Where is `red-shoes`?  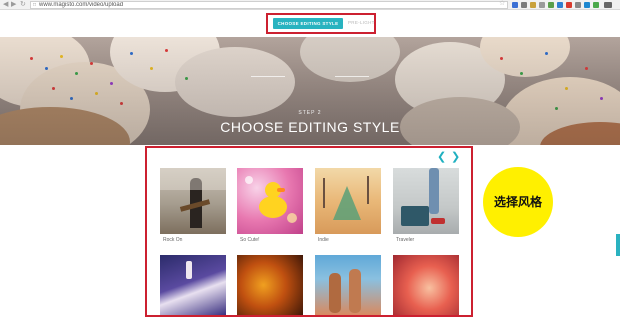 red-shoes is located at coordinates (438, 221).